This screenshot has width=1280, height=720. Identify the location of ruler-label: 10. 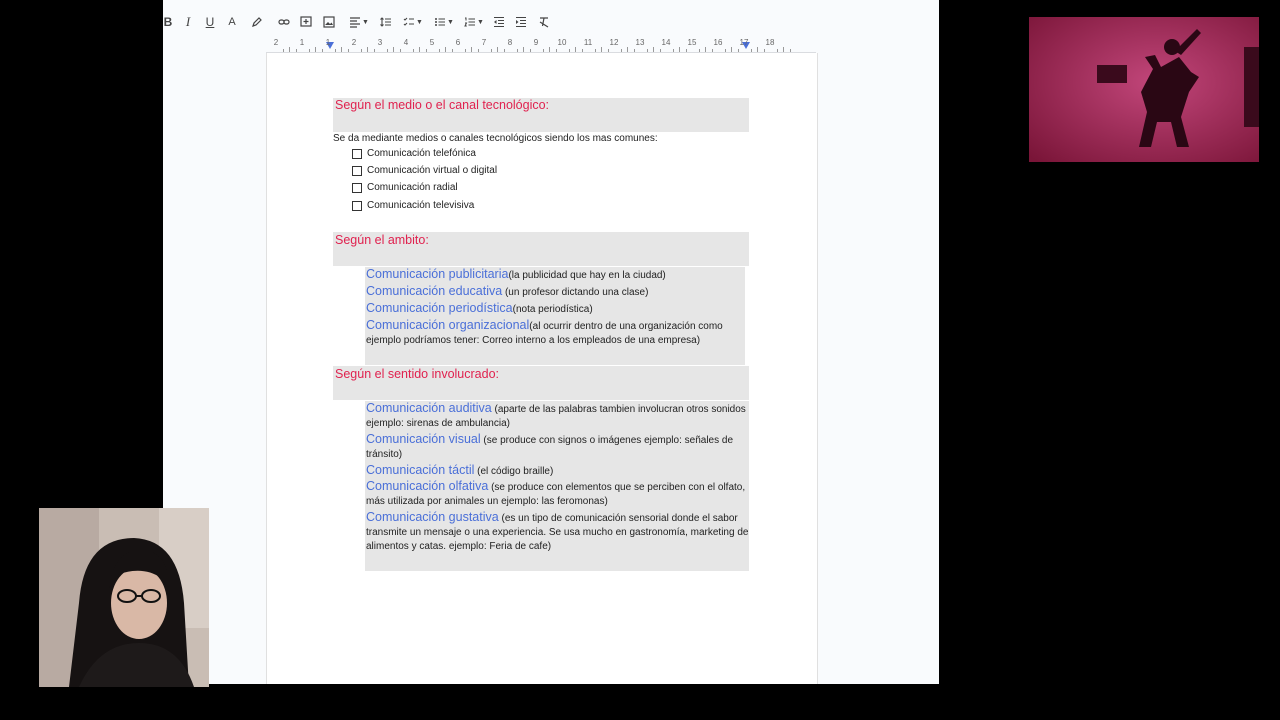
(562, 42).